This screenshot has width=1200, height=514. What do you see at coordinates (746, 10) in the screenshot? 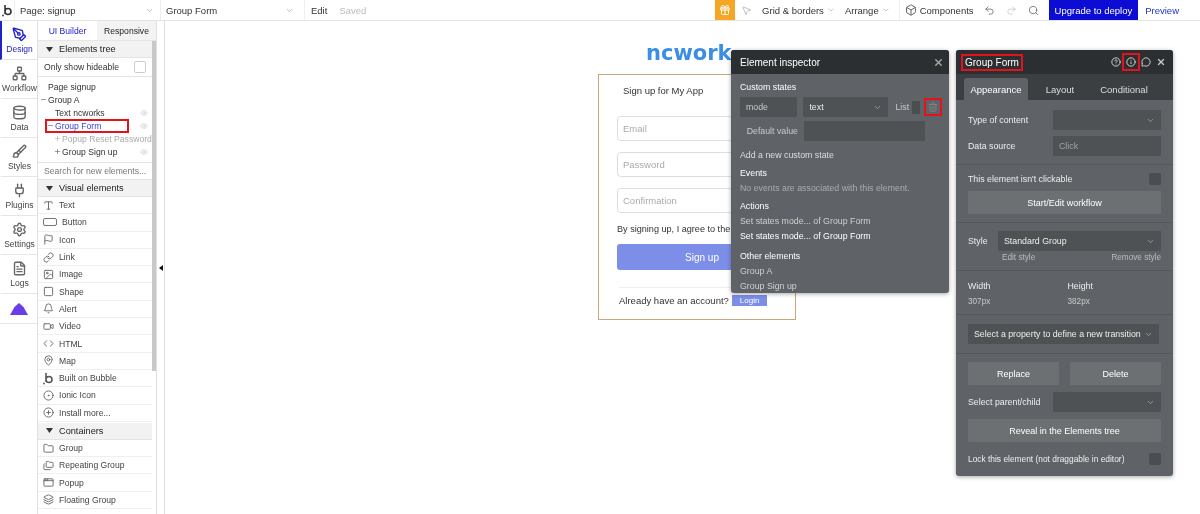
I see `pointer-icon` at bounding box center [746, 10].